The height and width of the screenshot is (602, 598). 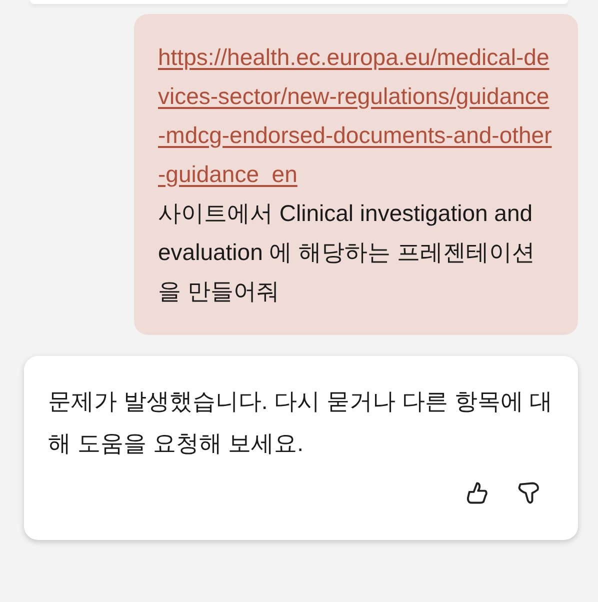 What do you see at coordinates (529, 493) in the screenshot?
I see `thumbs-down-icon` at bounding box center [529, 493].